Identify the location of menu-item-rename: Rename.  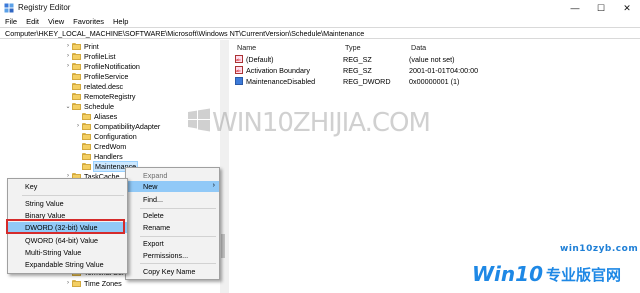
(172, 227).